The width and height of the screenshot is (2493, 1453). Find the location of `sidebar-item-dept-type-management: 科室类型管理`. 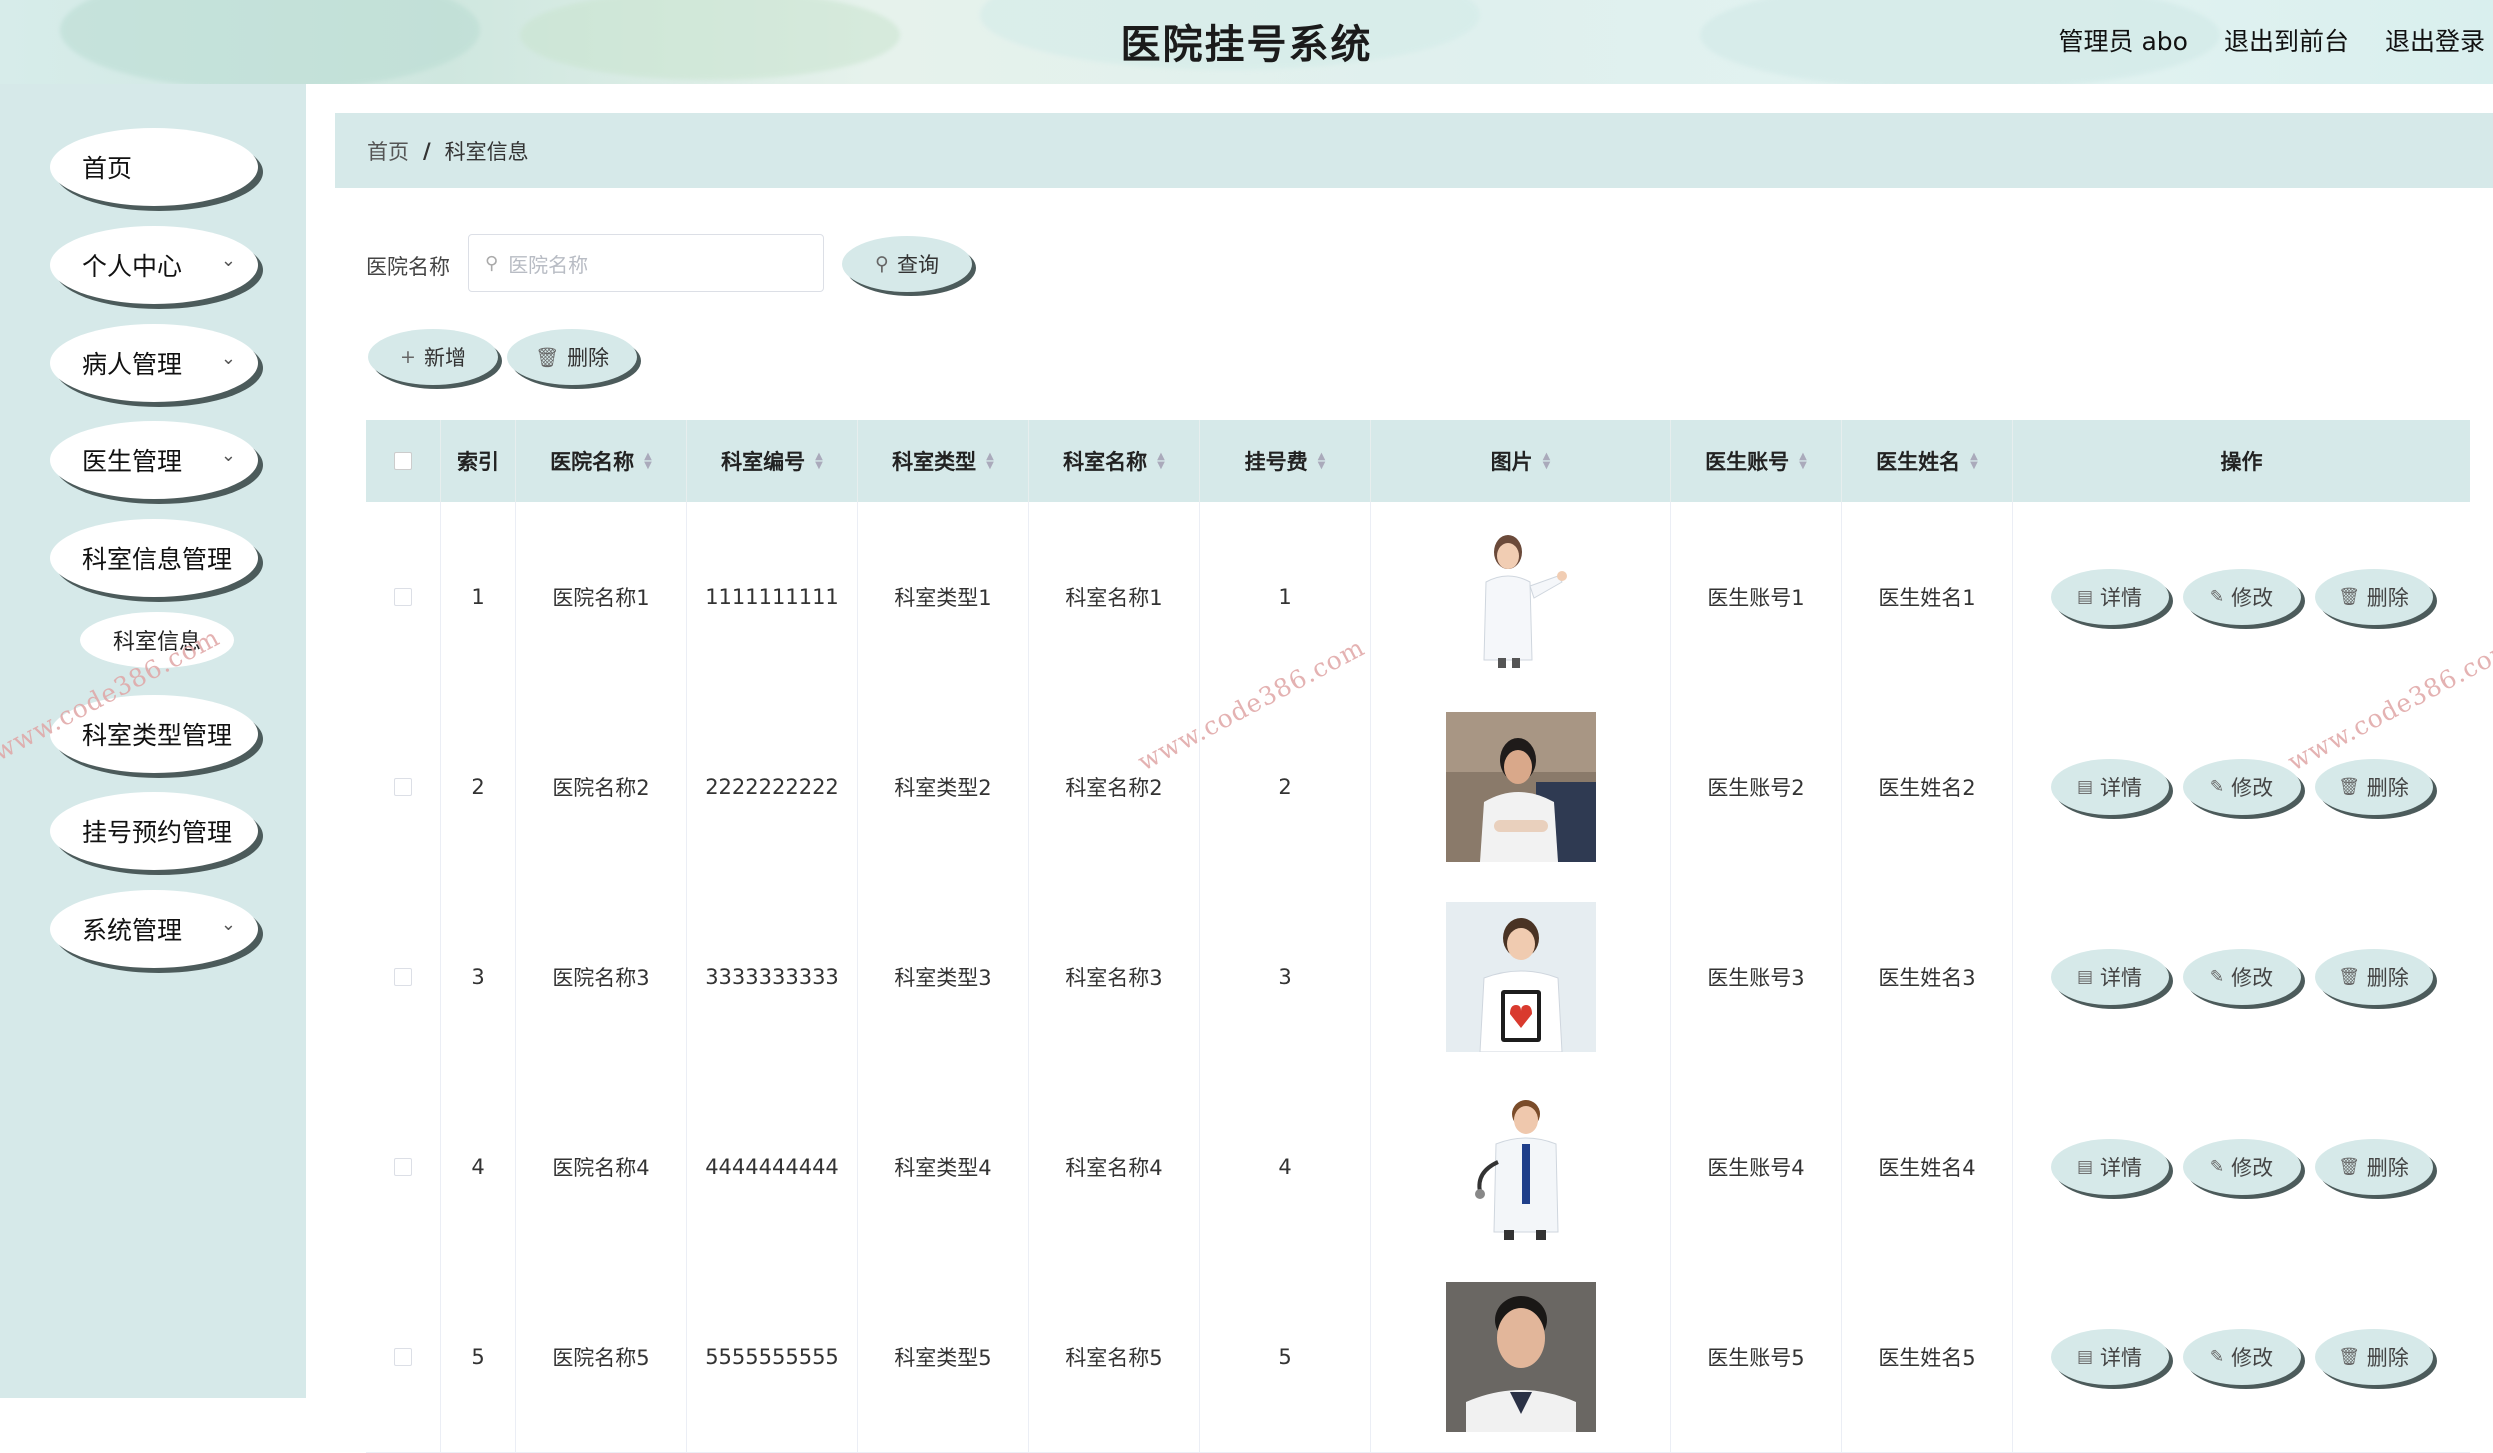

sidebar-item-dept-type-management: 科室类型管理 is located at coordinates (154, 734).